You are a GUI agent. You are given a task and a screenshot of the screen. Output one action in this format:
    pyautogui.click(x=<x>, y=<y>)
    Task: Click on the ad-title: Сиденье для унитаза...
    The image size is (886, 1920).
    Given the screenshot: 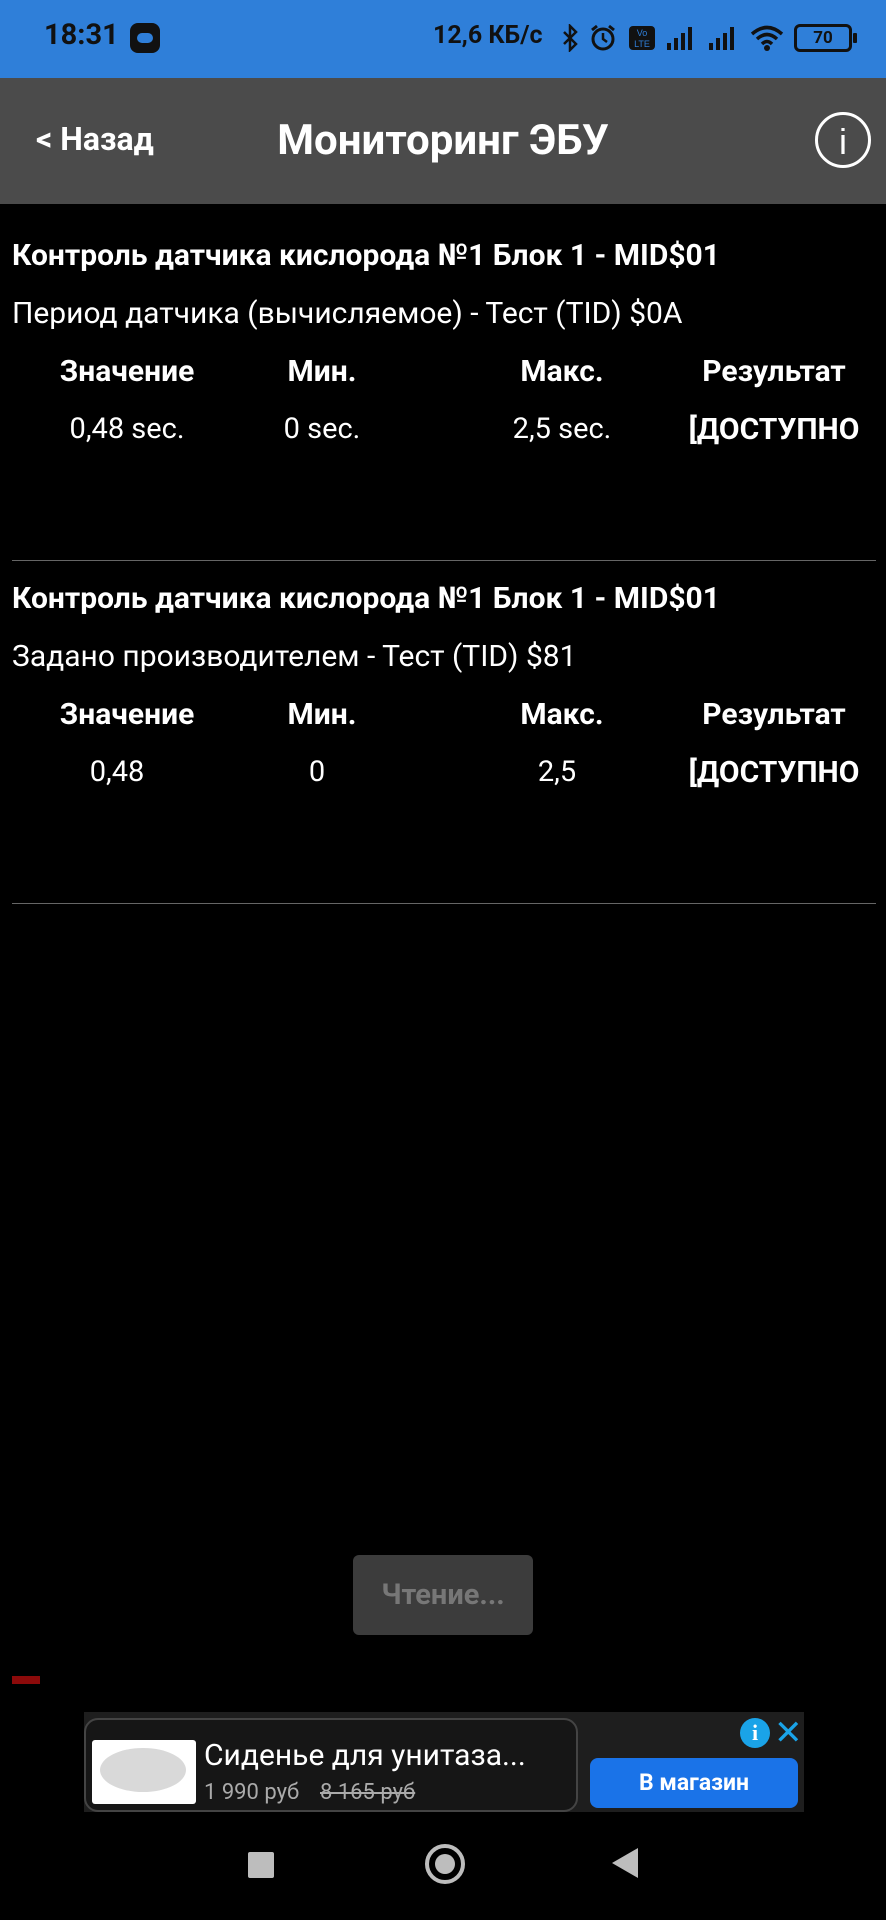 What is the action you would take?
    pyautogui.click(x=365, y=1755)
    